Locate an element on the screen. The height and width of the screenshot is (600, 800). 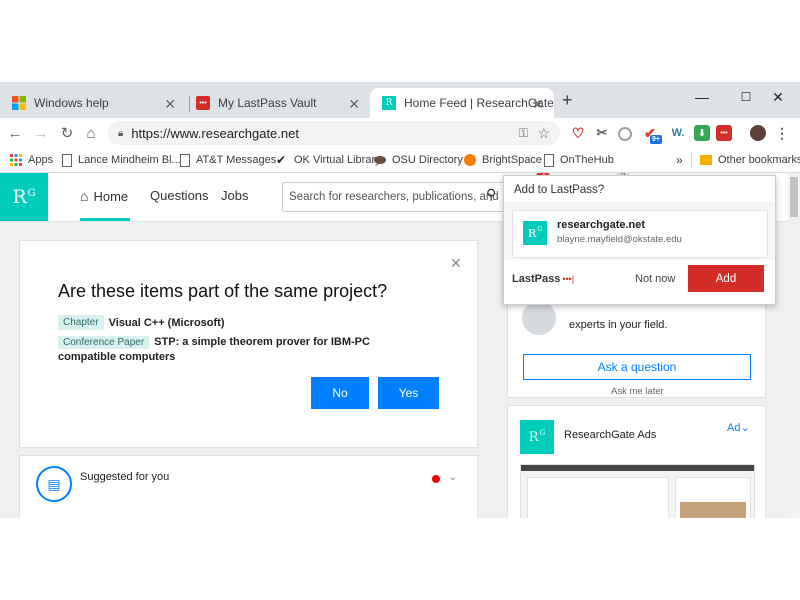
tab-lastpass-vault: ••• My LastPass Vault ✕ is located at coordinates (277, 103).